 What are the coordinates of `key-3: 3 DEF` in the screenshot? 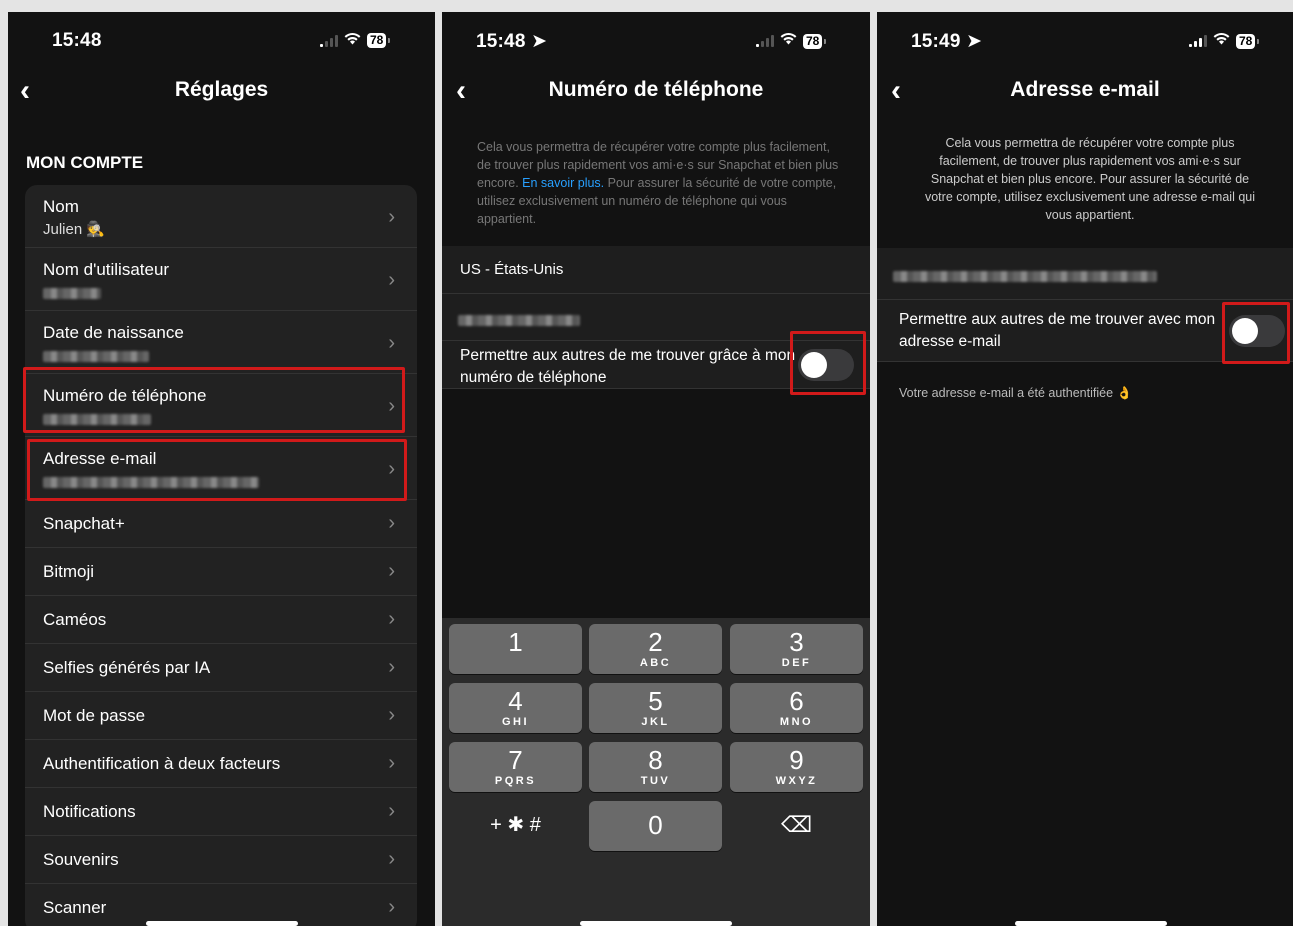 It's located at (796, 649).